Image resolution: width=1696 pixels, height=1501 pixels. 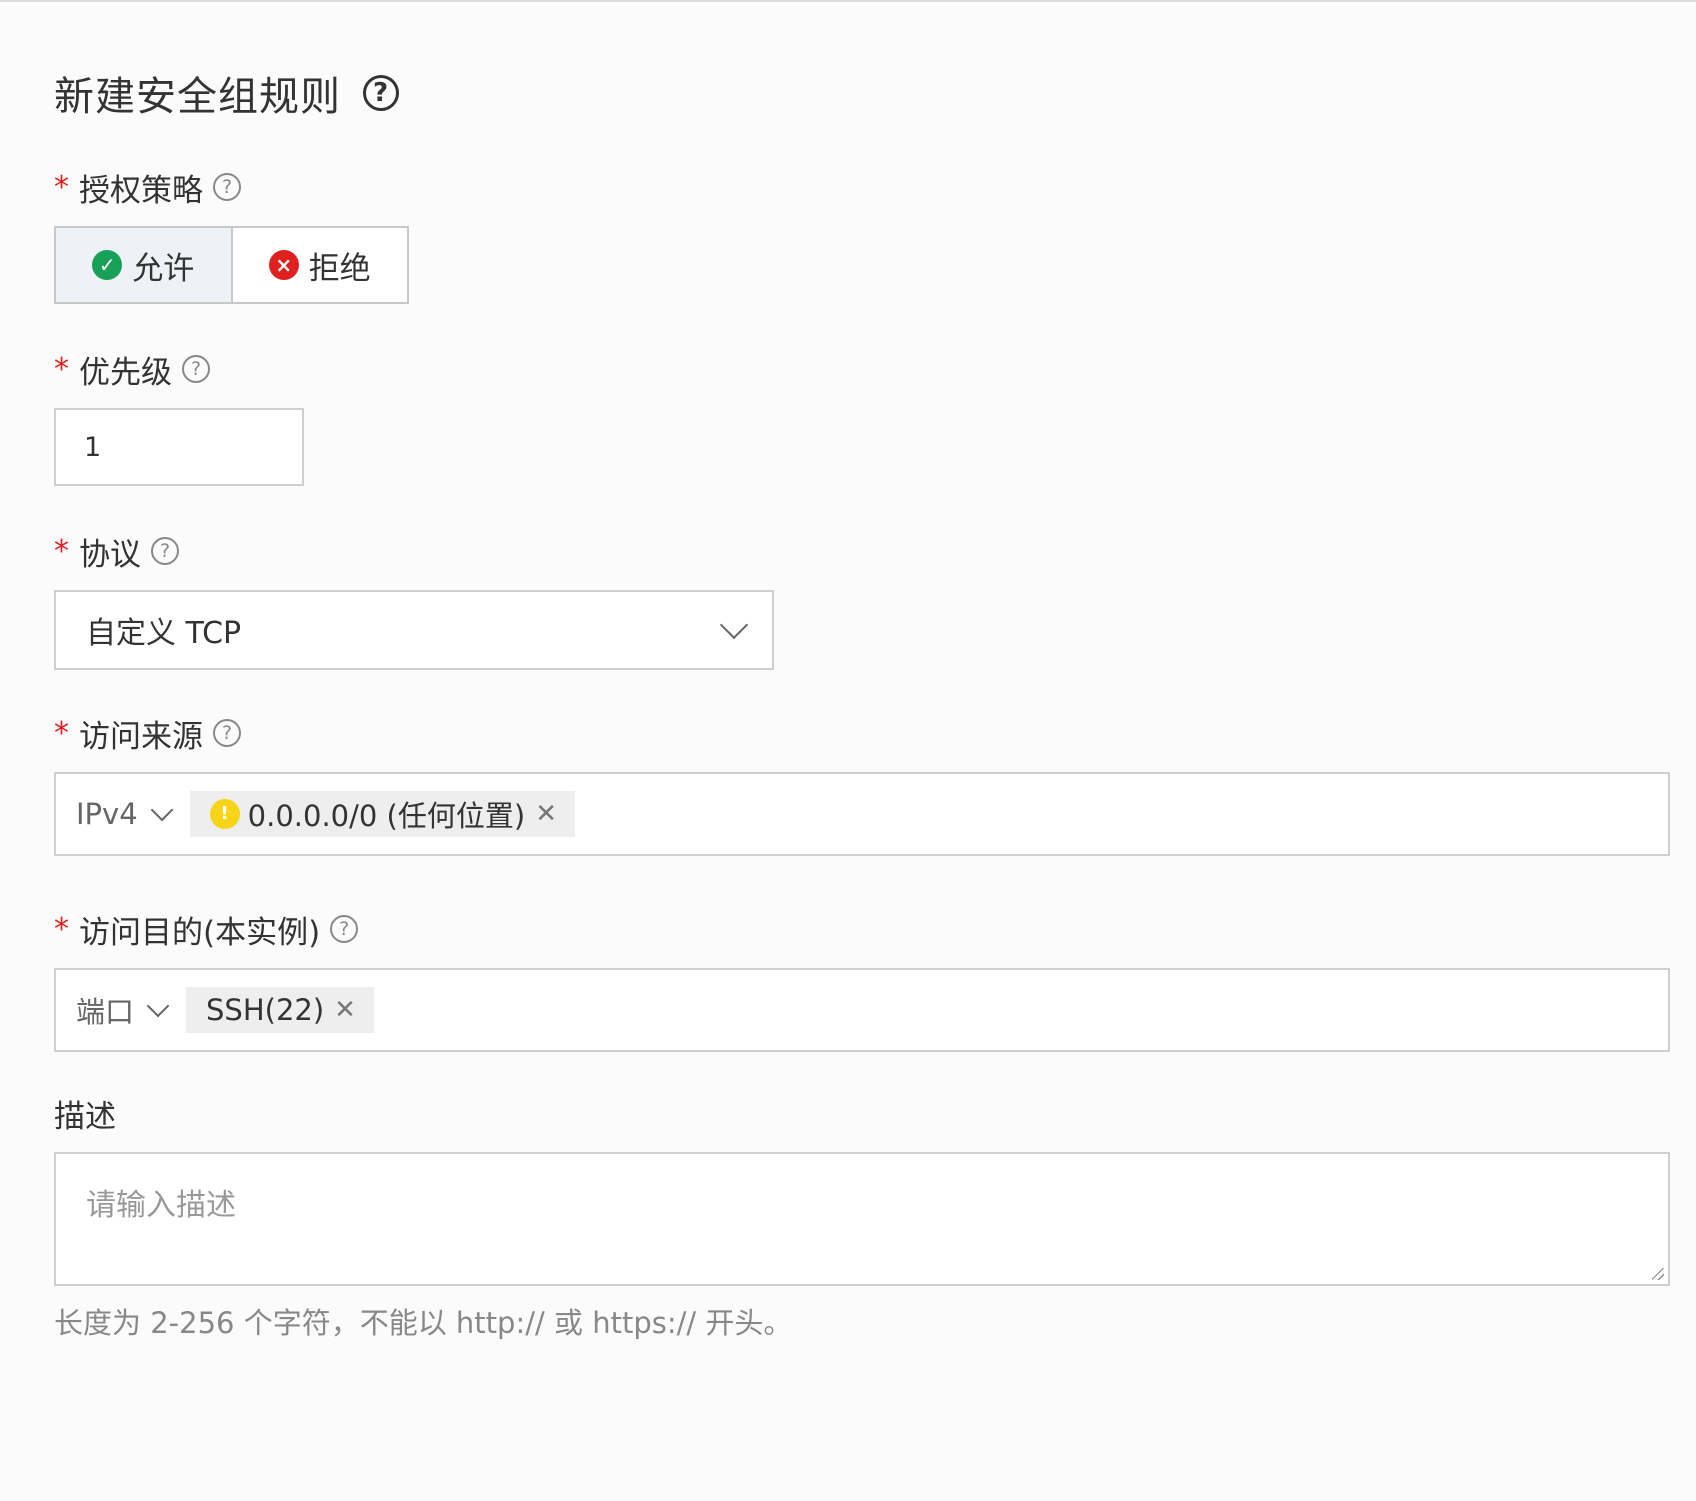 What do you see at coordinates (423, 1323) in the screenshot?
I see `description-hint: 长度为 2-256 个字符，不能以 http:// 或 https:// 开头。` at bounding box center [423, 1323].